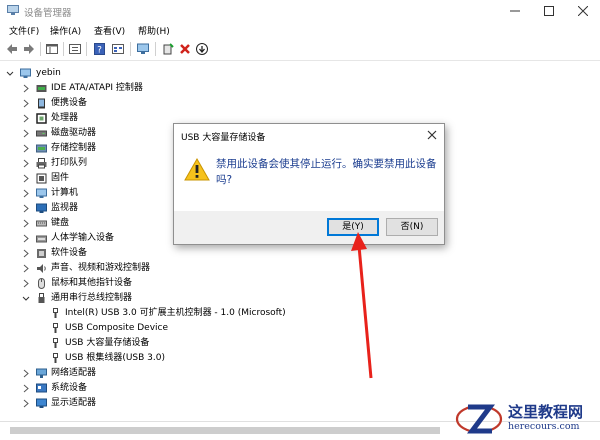 This screenshot has height=440, width=600. Describe the element at coordinates (92, 298) in the screenshot. I see `category-label: 通用串行总线控制器` at that location.